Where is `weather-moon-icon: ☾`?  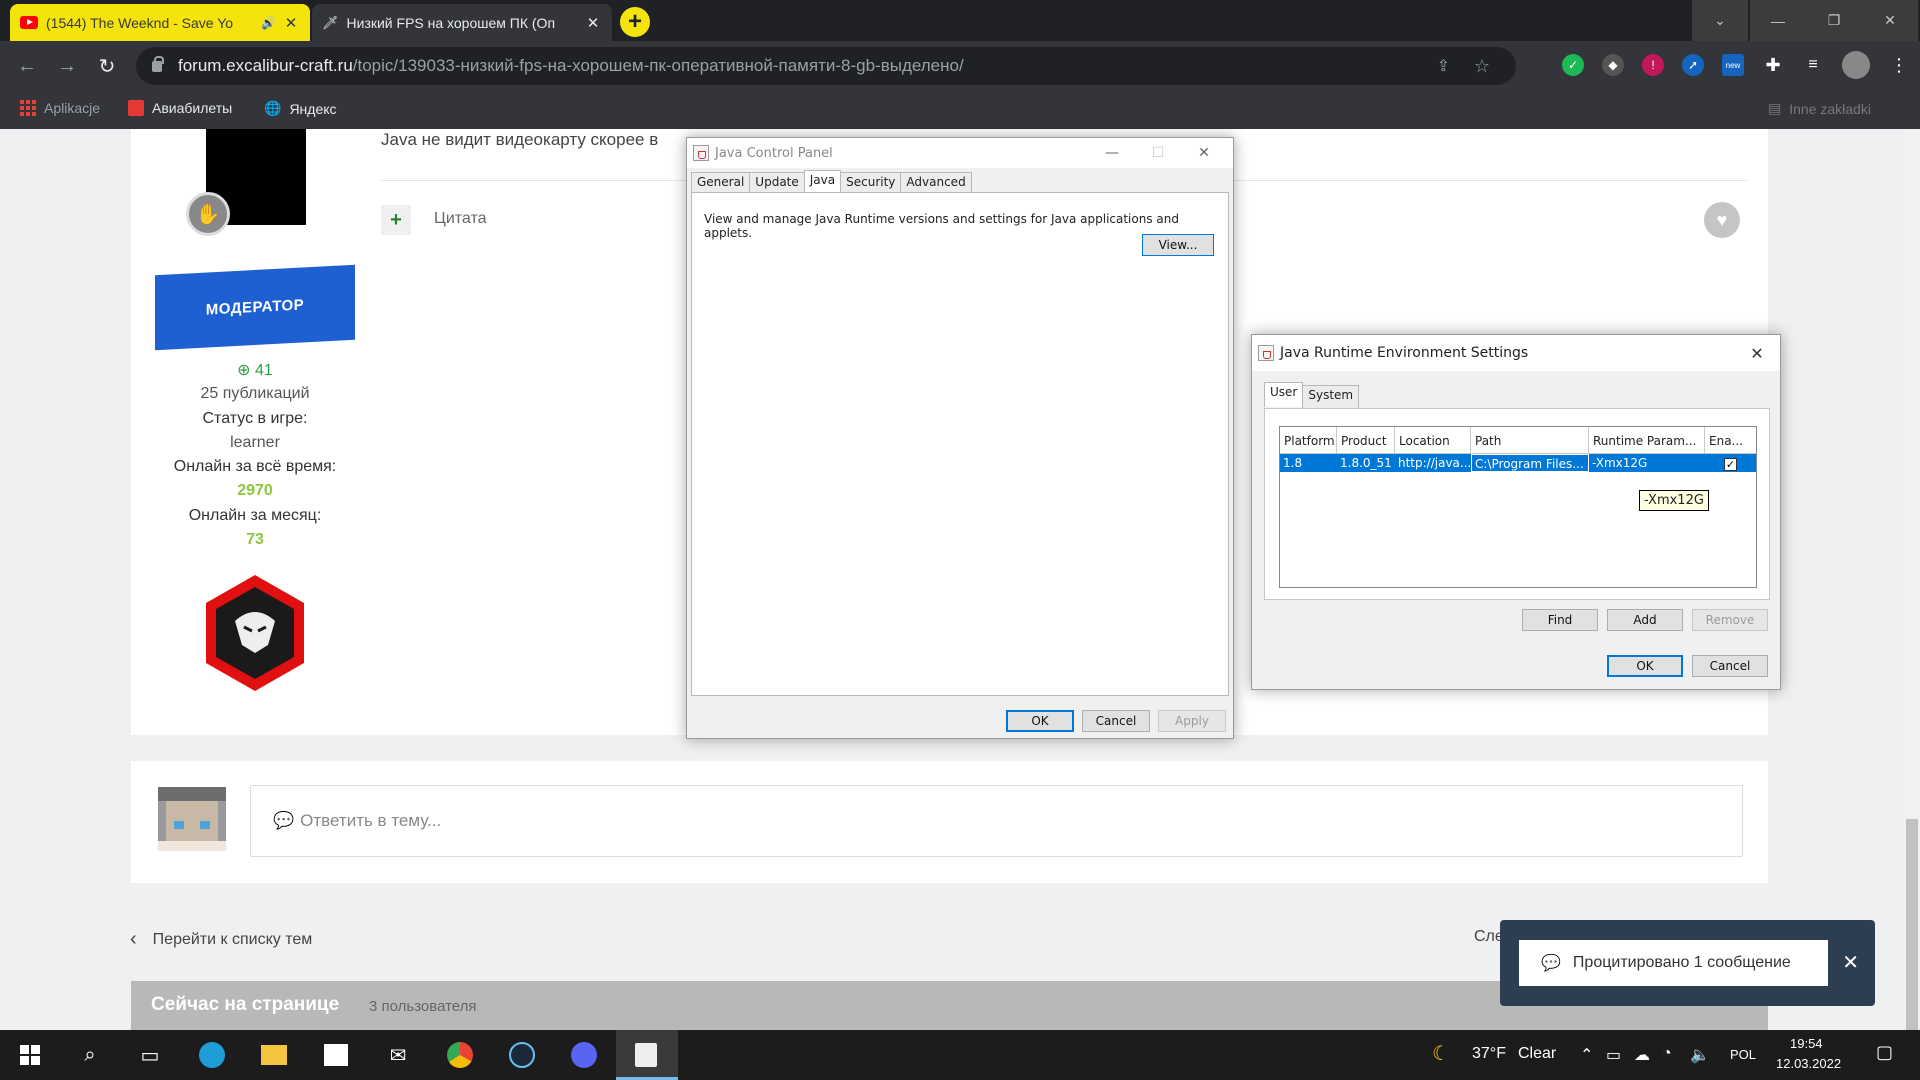 weather-moon-icon: ☾ is located at coordinates (1441, 1053).